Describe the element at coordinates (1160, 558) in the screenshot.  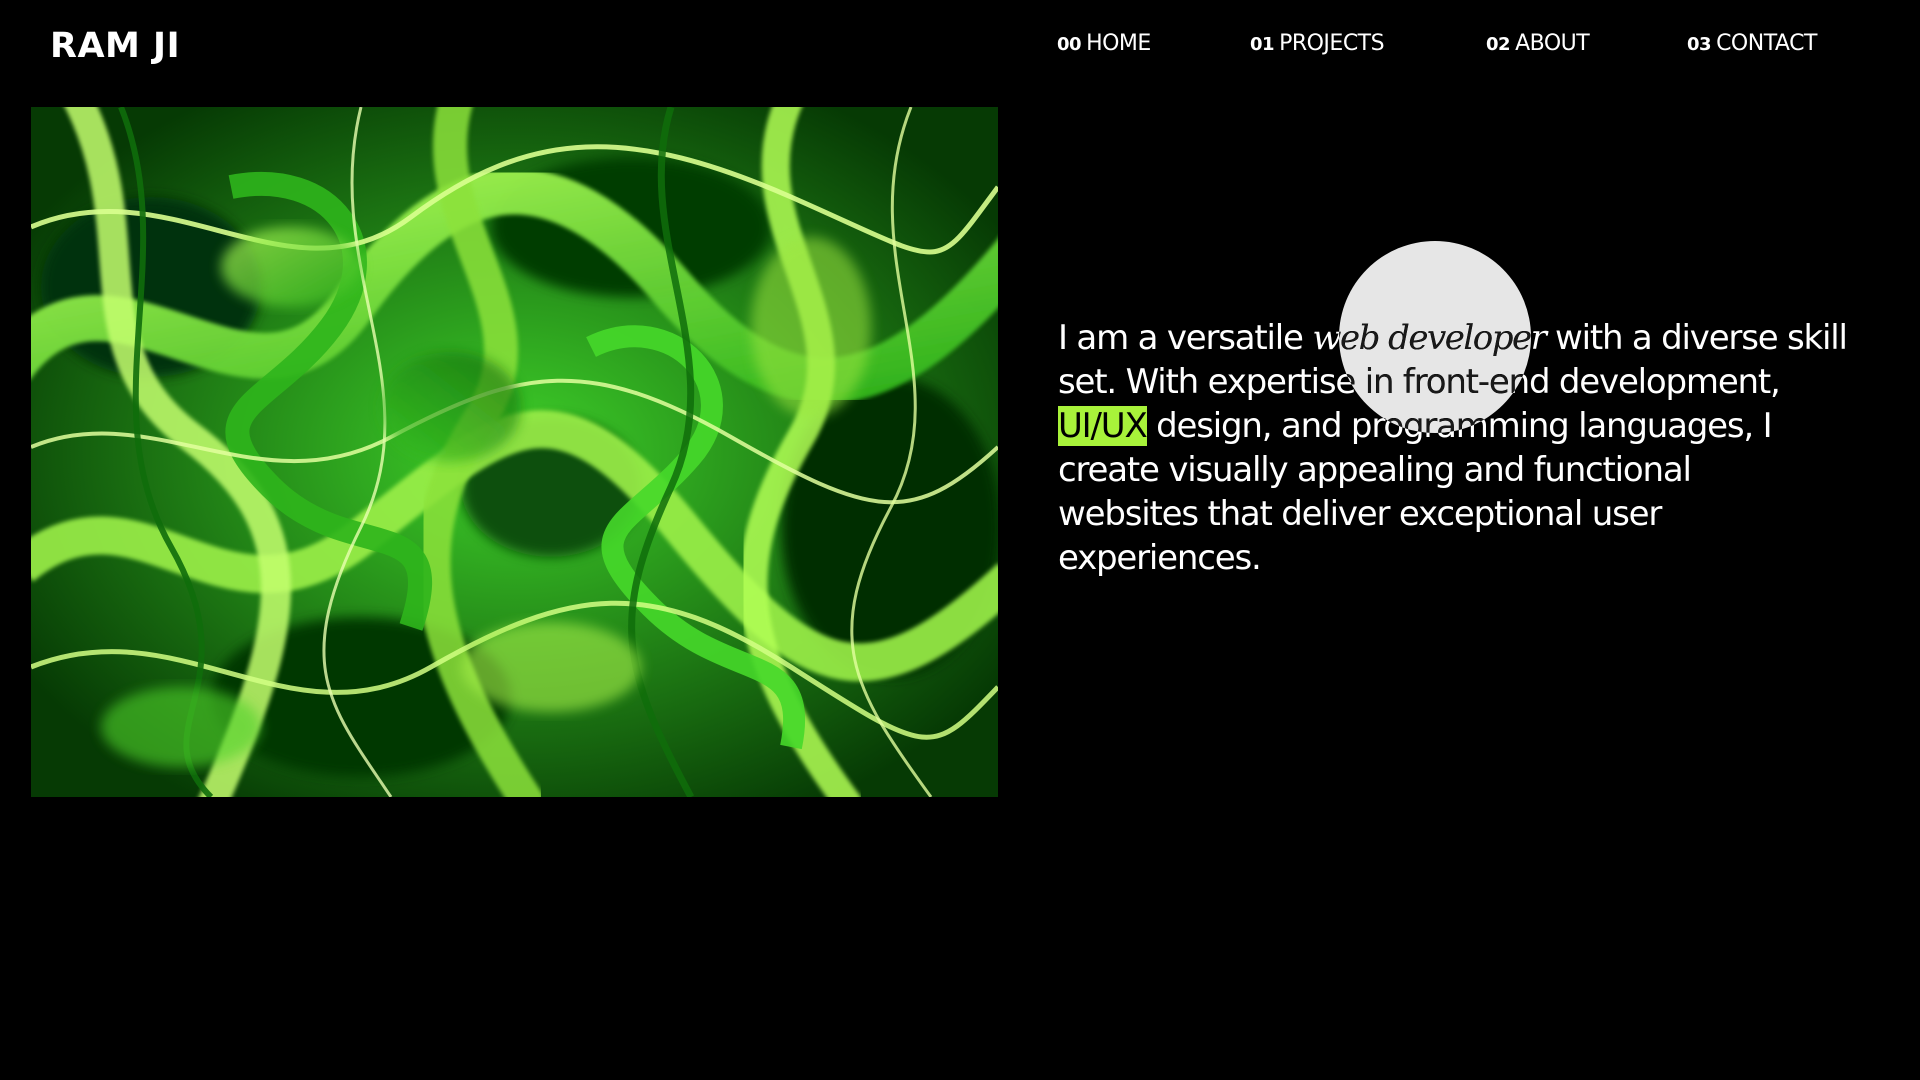
I see `intro-line: experiences.` at that location.